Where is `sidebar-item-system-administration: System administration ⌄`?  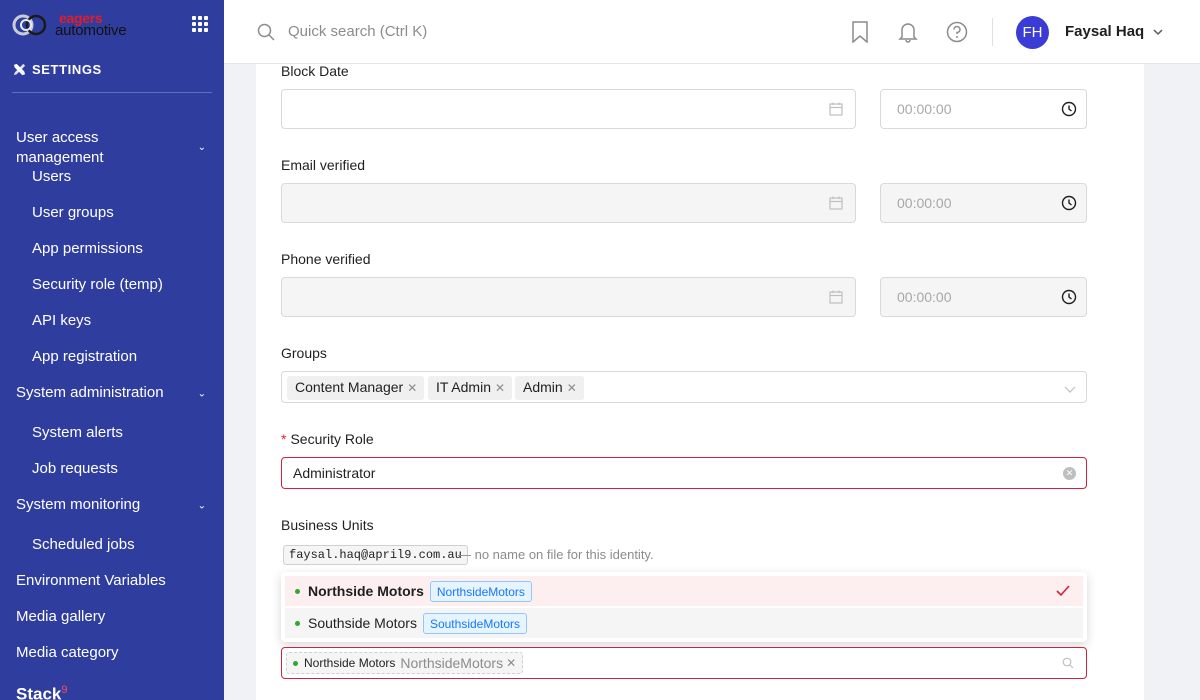 sidebar-item-system-administration: System administration ⌄ is located at coordinates (112, 394).